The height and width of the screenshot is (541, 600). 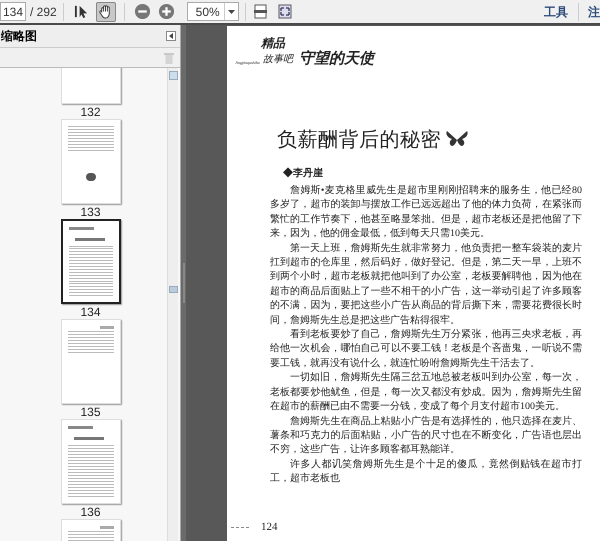 I want to click on page-number-field: 134, so click(x=13, y=11).